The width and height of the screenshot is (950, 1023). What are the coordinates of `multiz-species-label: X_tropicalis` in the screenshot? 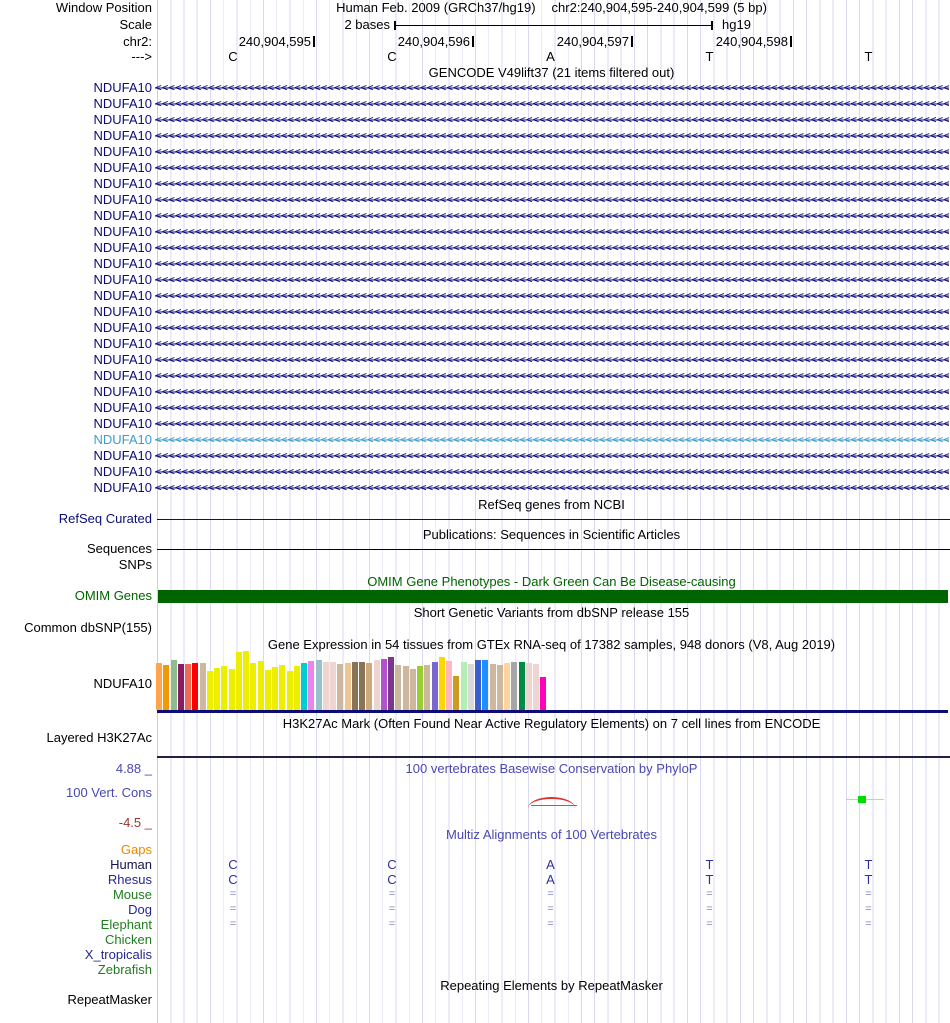 It's located at (76, 954).